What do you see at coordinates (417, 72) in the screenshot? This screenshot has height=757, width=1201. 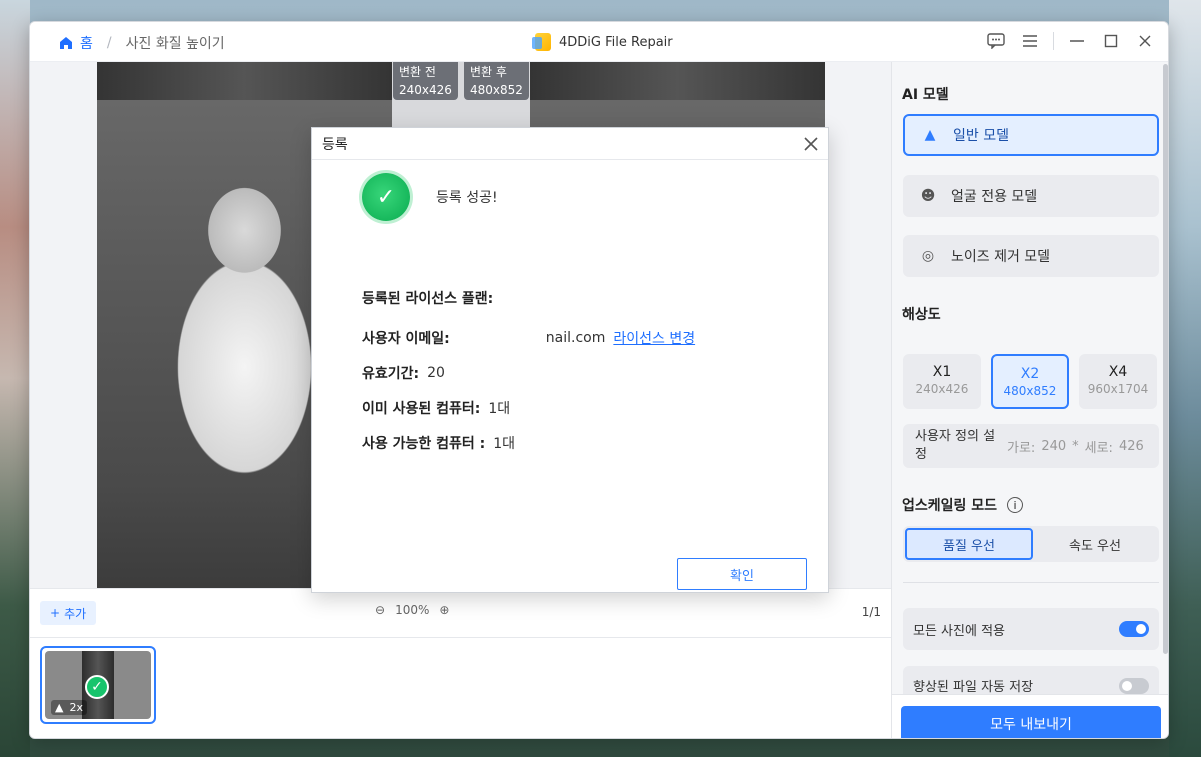 I see `before-label-text: 변환 전` at bounding box center [417, 72].